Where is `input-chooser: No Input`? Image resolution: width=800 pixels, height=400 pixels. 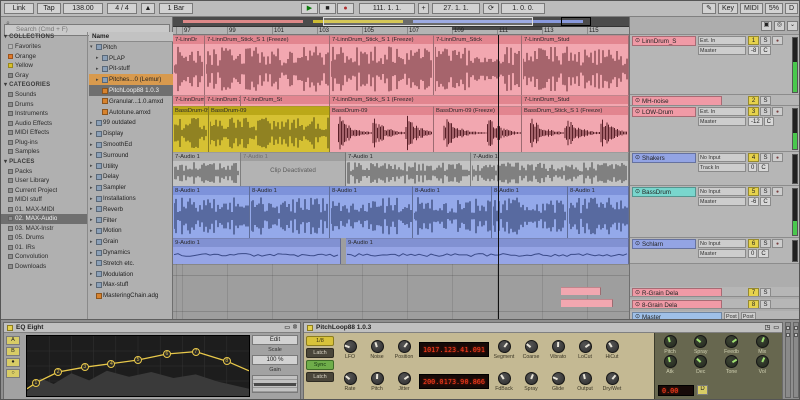 input-chooser: No Input is located at coordinates (722, 157).